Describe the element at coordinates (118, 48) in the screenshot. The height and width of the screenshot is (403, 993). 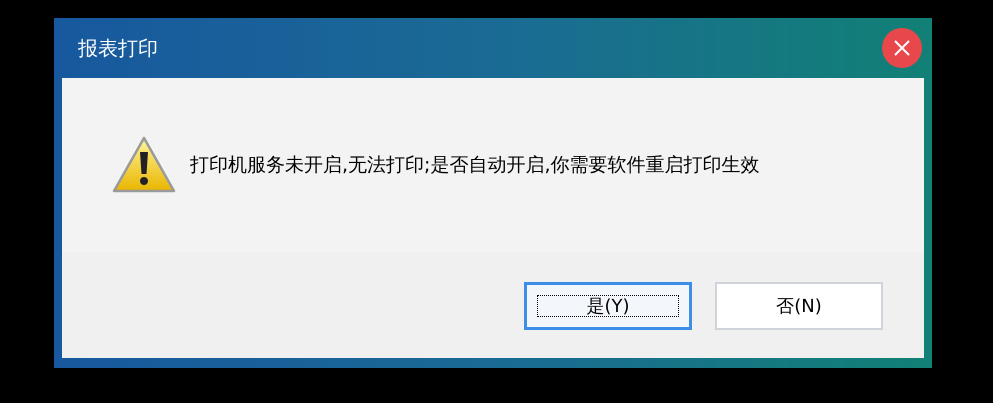
I see `window-title: 报表打印` at that location.